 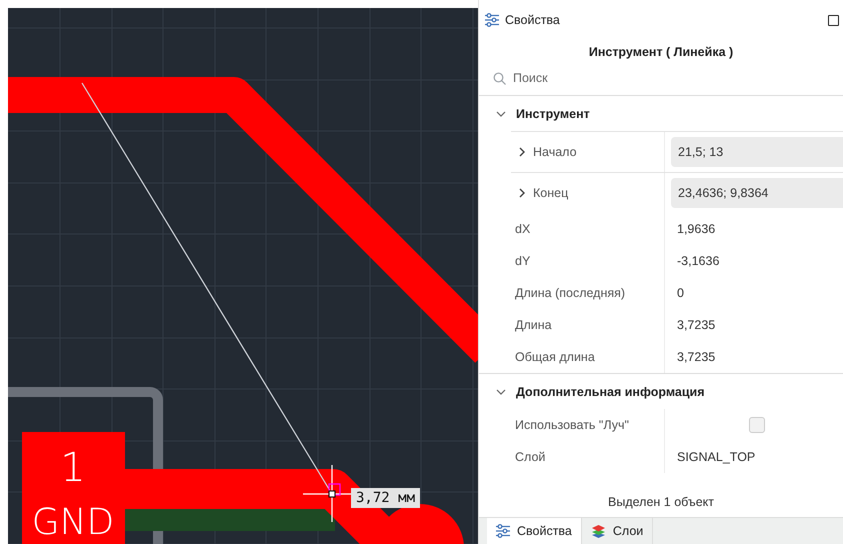 What do you see at coordinates (757, 425) in the screenshot?
I see `checkbox` at bounding box center [757, 425].